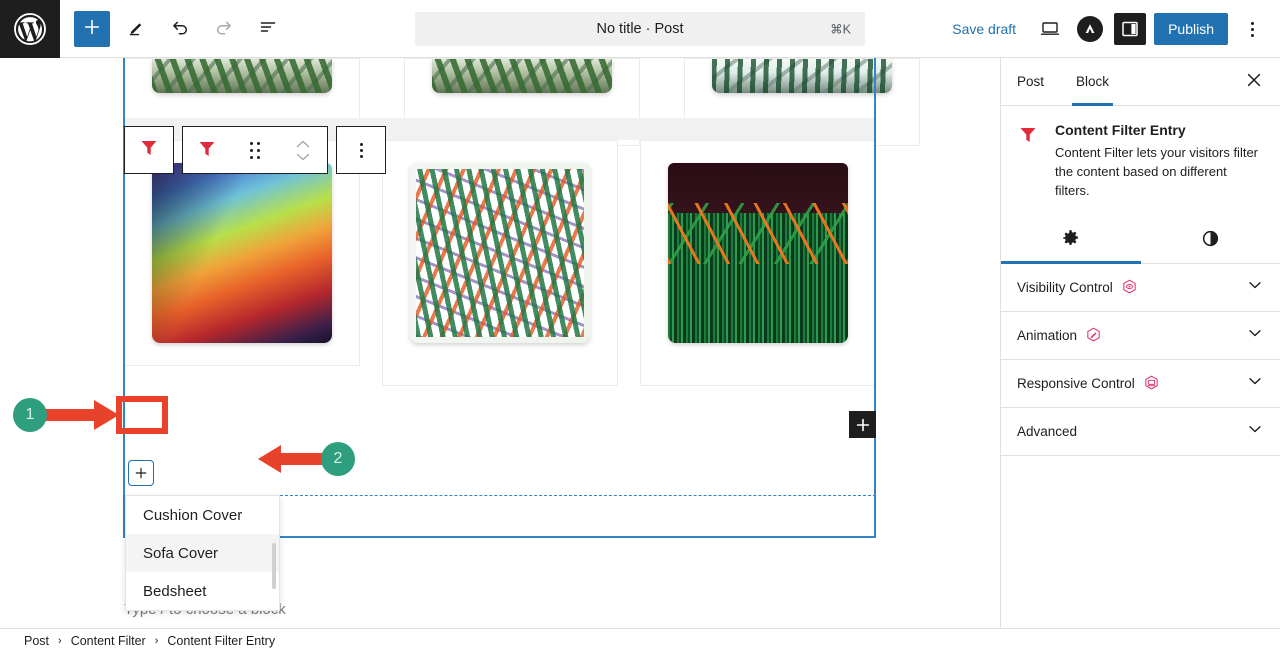  What do you see at coordinates (1047, 431) in the screenshot?
I see `panel-title: Advanced` at bounding box center [1047, 431].